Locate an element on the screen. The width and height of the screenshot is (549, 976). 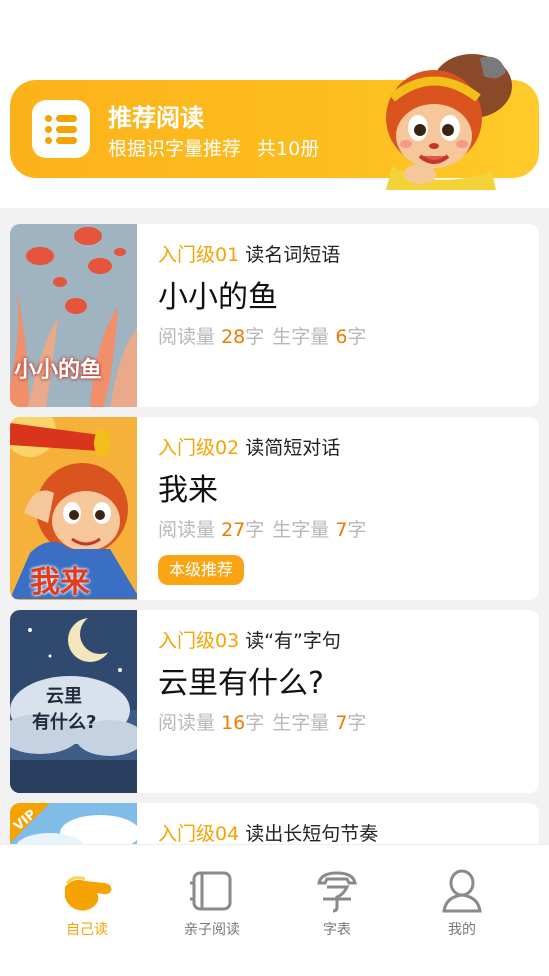
book-level: 入门级02 读简短对话 is located at coordinates (249, 446).